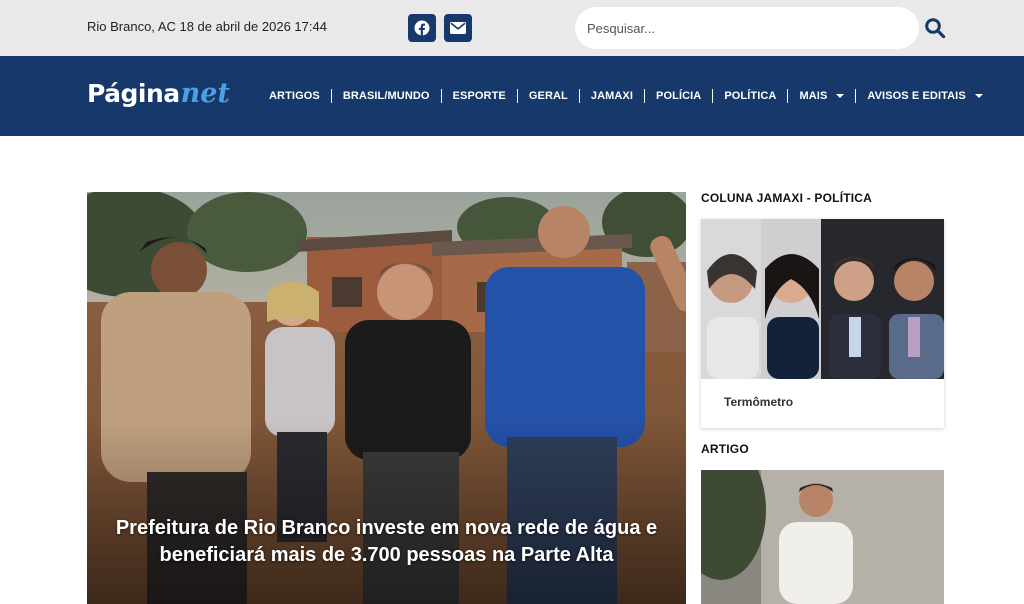  I want to click on menu-item-artigos: ARTIGOS, so click(294, 96).